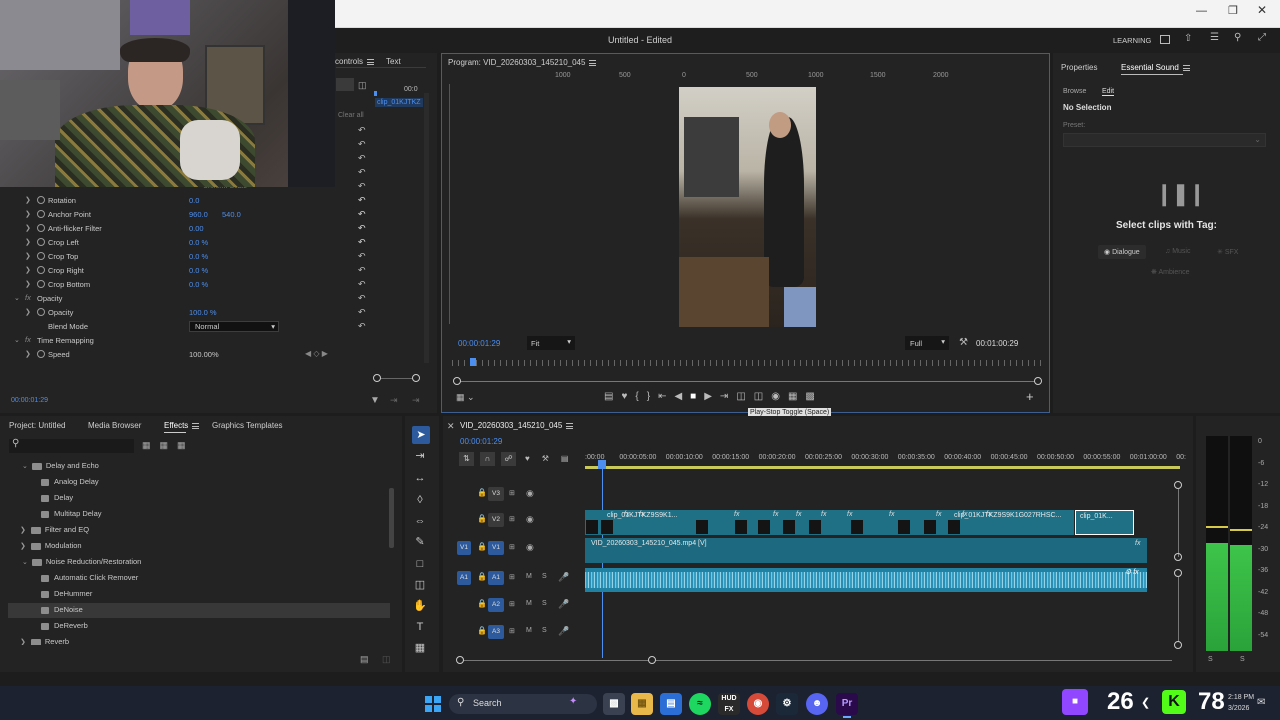  What do you see at coordinates (247, 425) in the screenshot?
I see `tab-graphics-templates: Graphics Templates` at bounding box center [247, 425].